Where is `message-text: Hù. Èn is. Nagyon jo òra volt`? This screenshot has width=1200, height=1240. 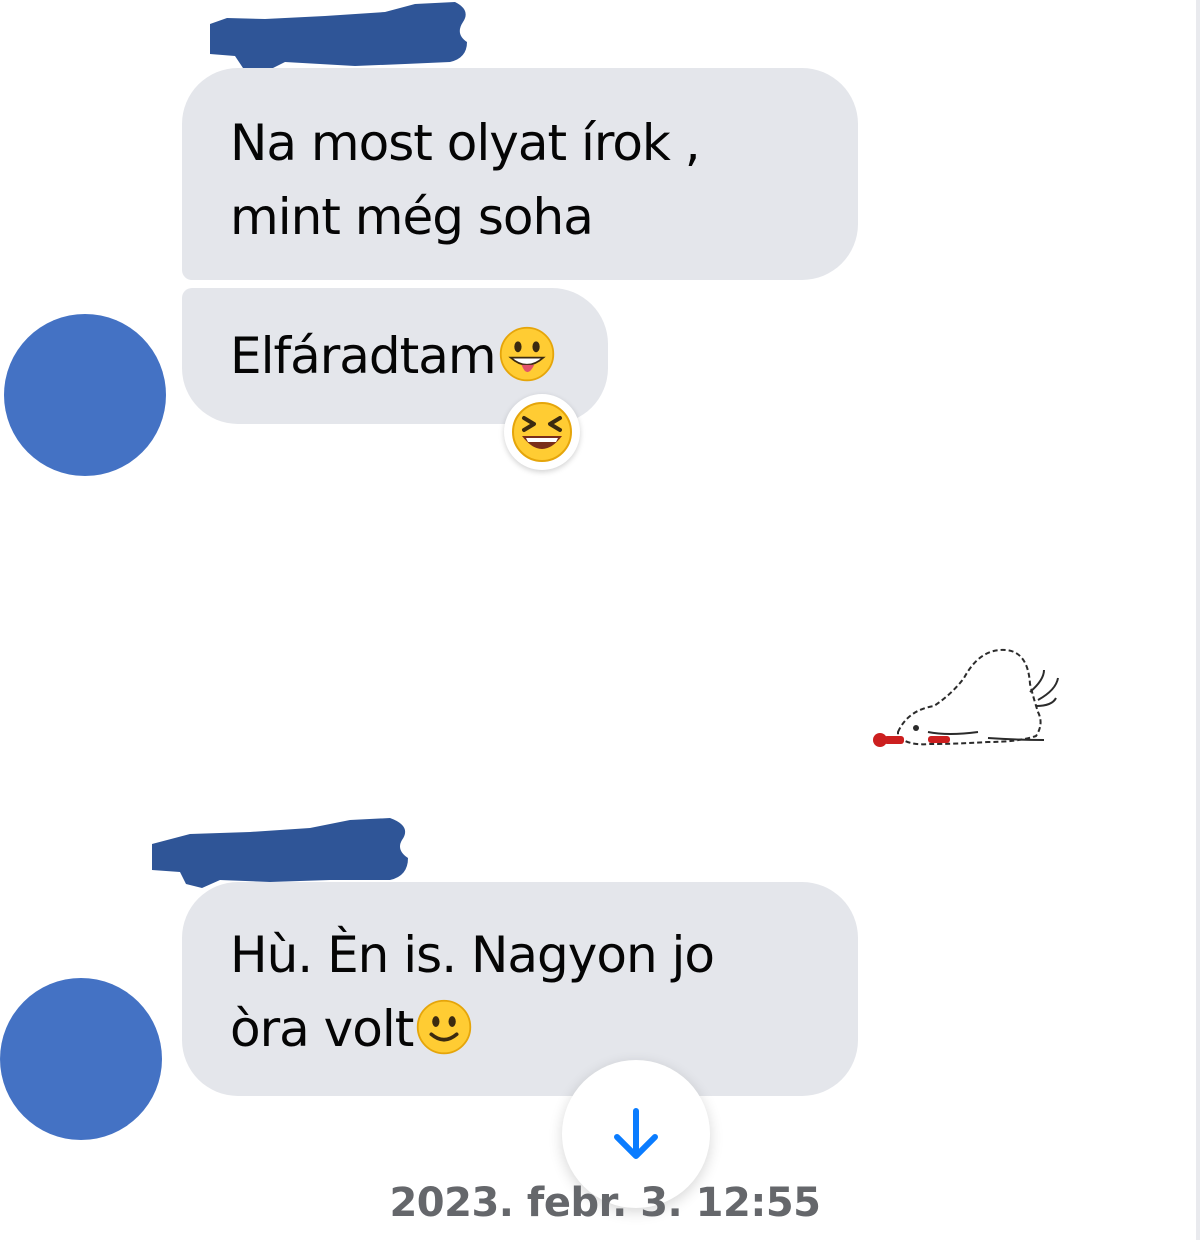
message-text: Hù. Èn is. Nagyon jo òra volt is located at coordinates (472, 992).